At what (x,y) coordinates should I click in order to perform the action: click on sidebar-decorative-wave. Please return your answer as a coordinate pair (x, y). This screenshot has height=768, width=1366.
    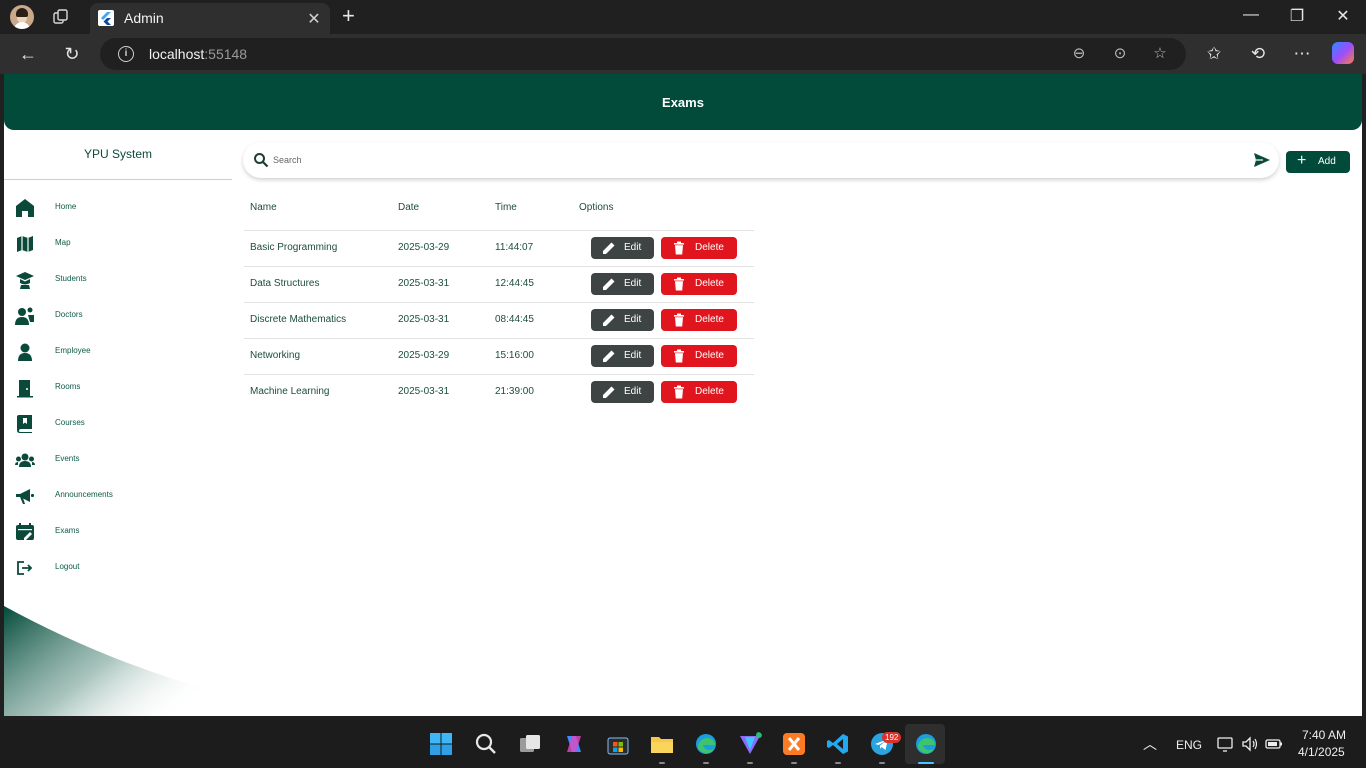
    Looking at the image, I should click on (118, 661).